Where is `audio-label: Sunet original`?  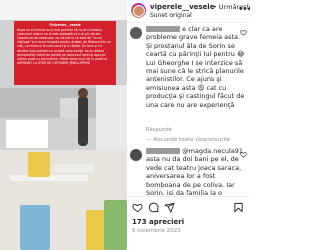 audio-label: Sunet original is located at coordinates (171, 15).